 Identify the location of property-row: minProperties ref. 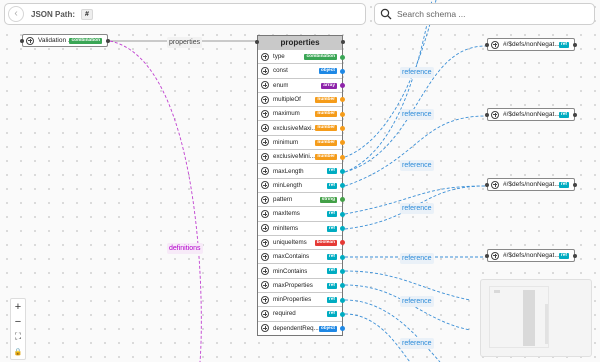
(301, 299).